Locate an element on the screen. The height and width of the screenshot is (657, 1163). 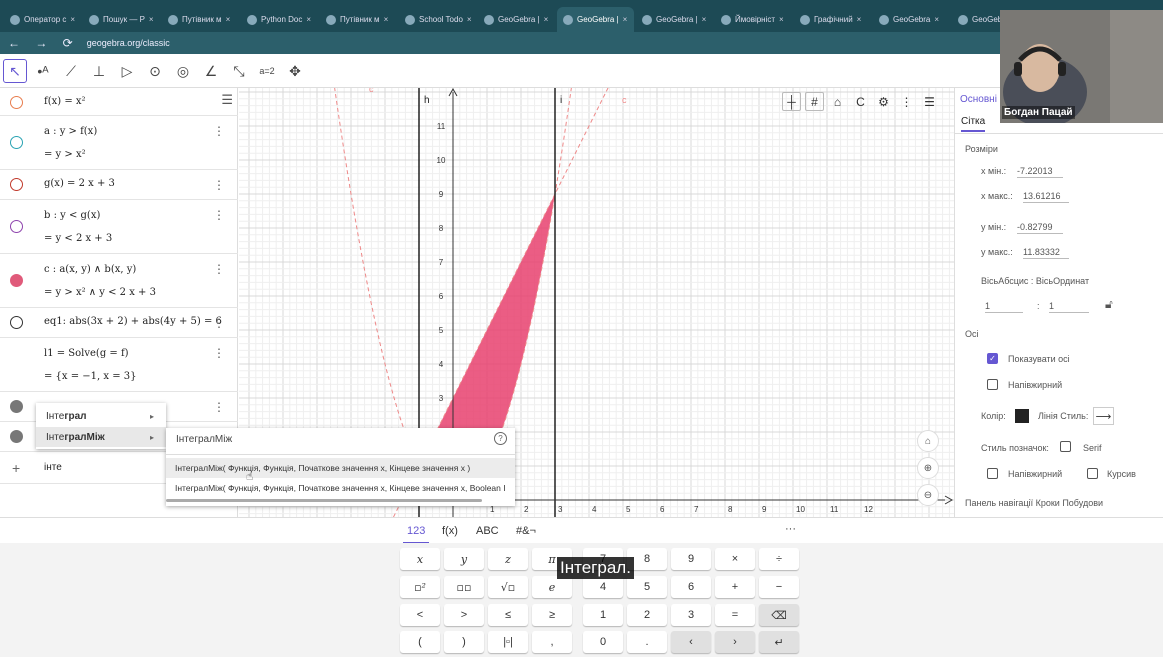
key-lparen: ( is located at coordinates (420, 642).